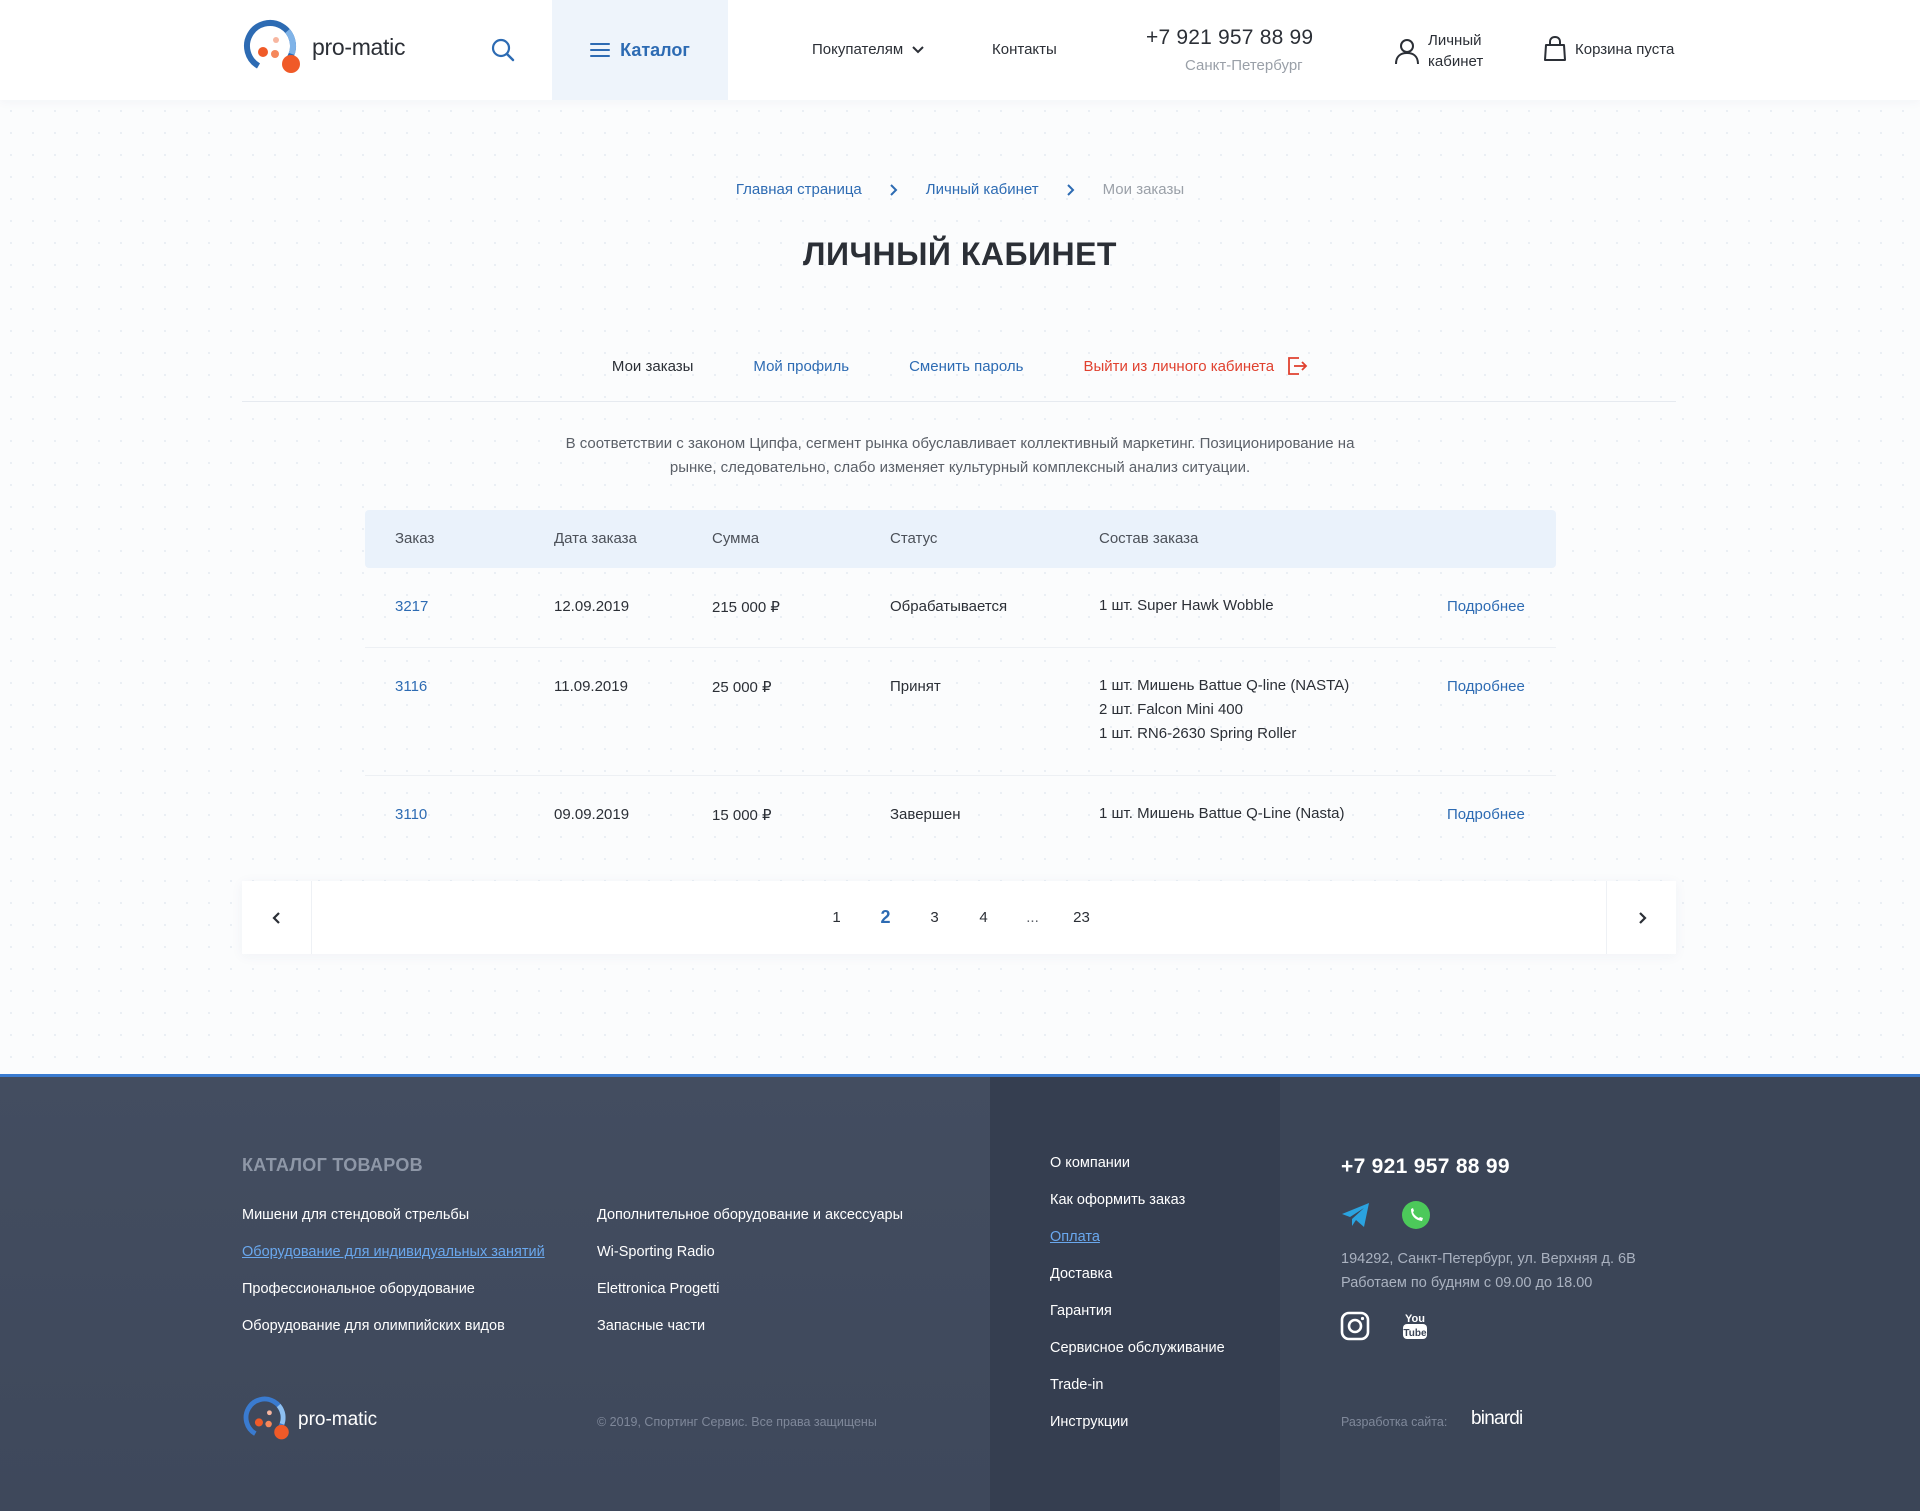 Image resolution: width=1920 pixels, height=1511 pixels. I want to click on order-item: 1 шт. Super Hawk Wobble, so click(1186, 605).